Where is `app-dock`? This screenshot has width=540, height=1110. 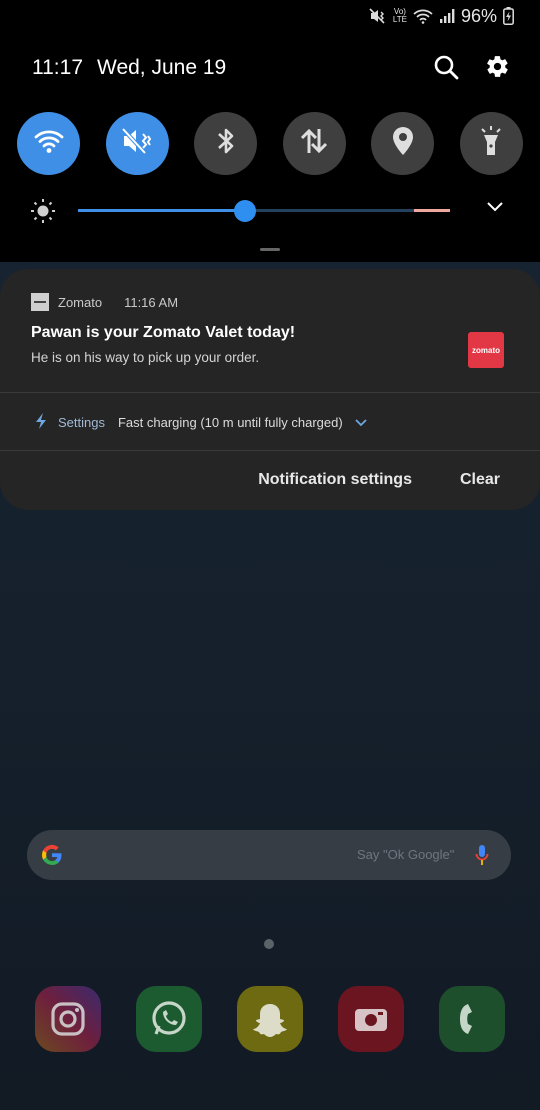
app-dock is located at coordinates (270, 1019).